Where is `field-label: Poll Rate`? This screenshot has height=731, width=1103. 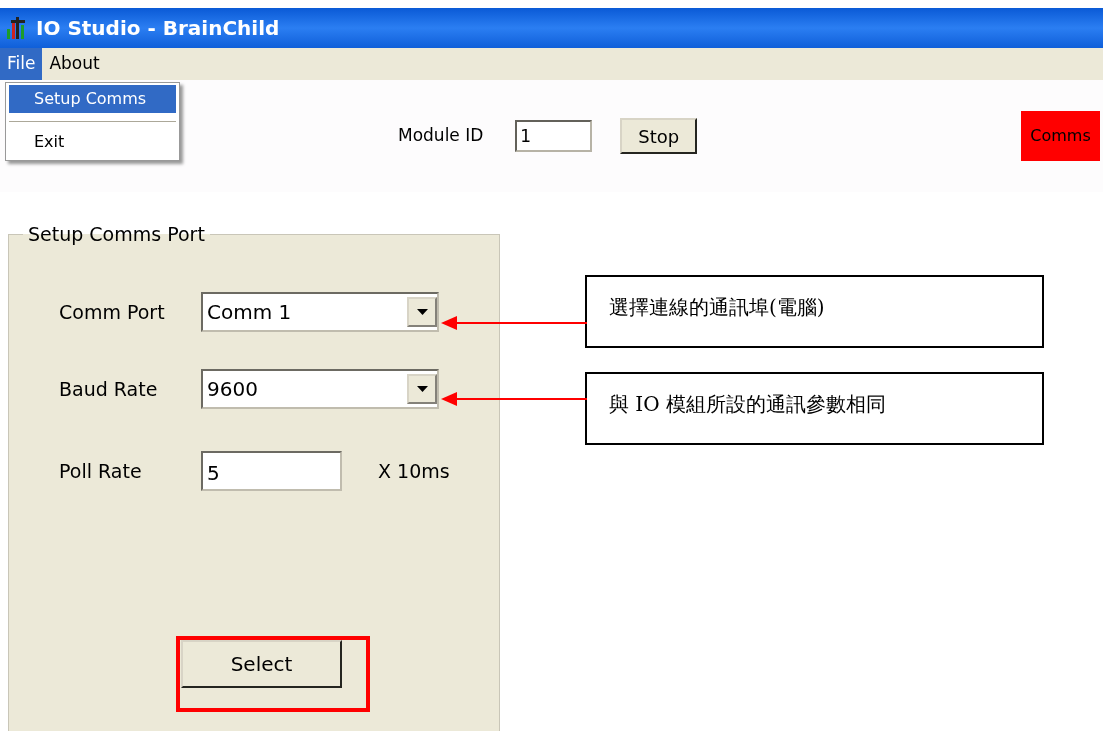
field-label: Poll Rate is located at coordinates (101, 471).